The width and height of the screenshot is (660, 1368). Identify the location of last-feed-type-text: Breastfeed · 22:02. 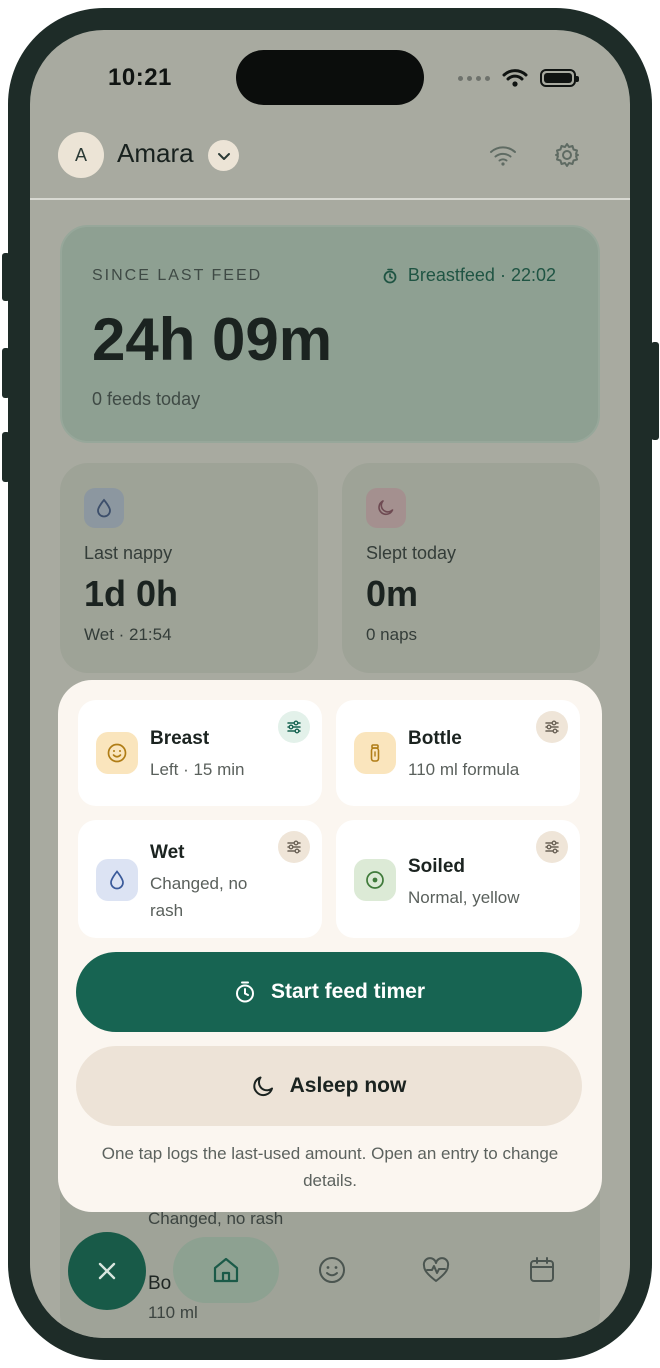
(481, 275).